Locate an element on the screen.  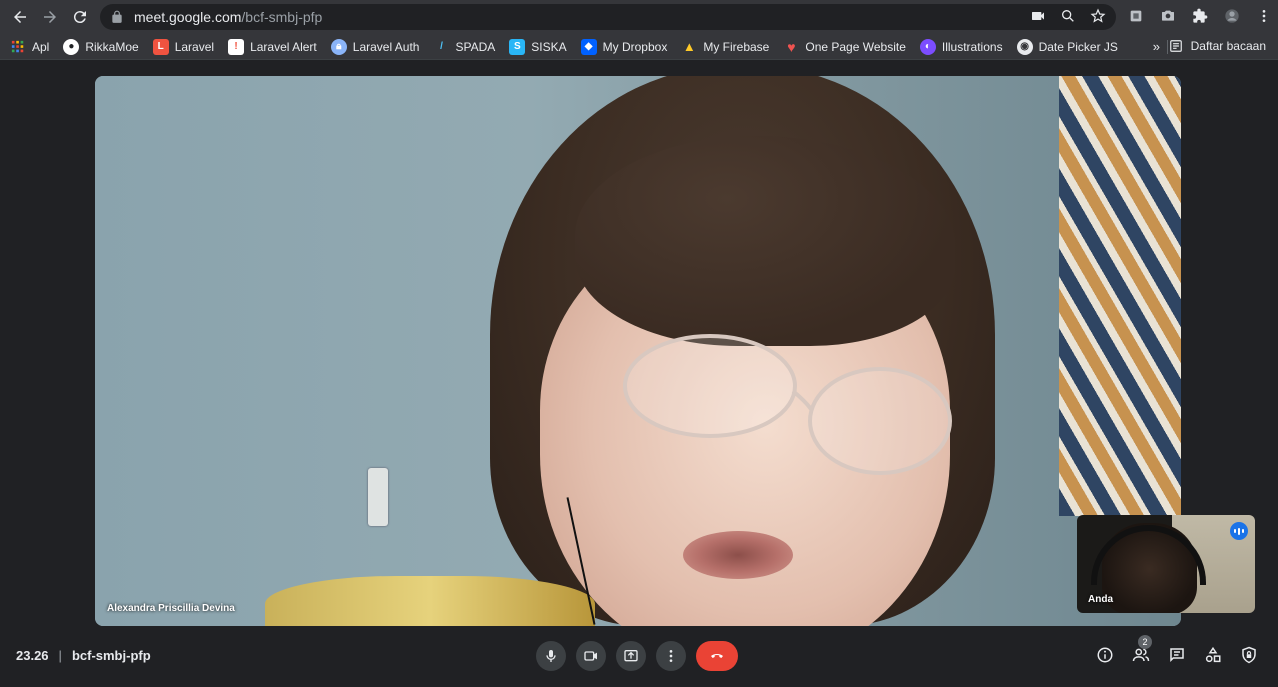
forward-arrow-icon is located at coordinates (50, 17).